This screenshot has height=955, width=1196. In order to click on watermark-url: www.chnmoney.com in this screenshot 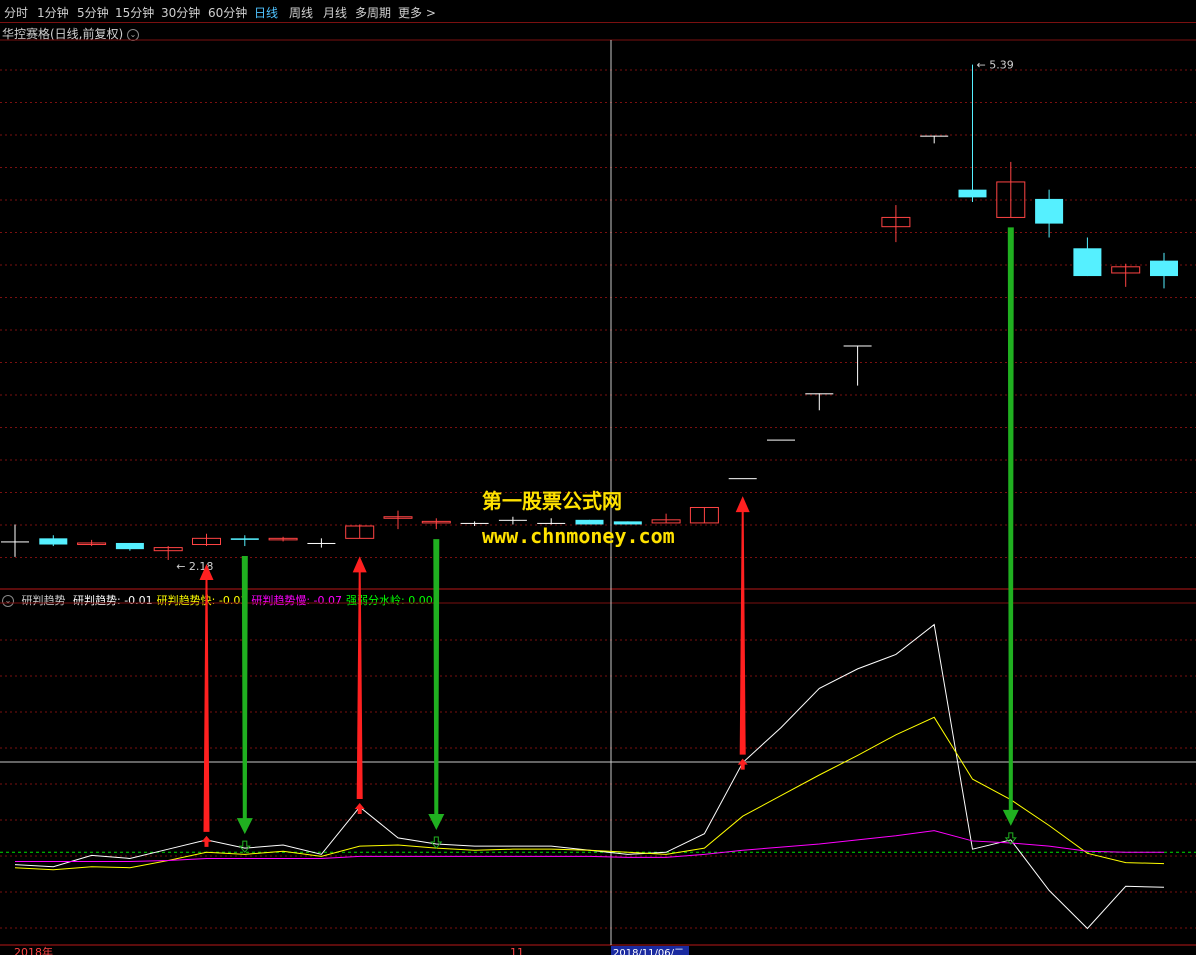, I will do `click(578, 536)`.